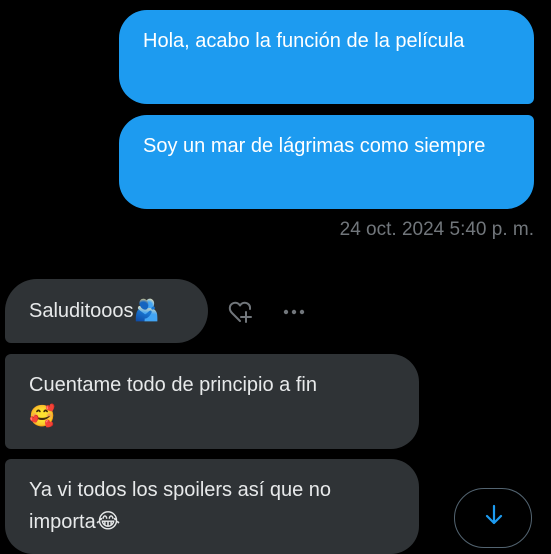  What do you see at coordinates (326, 57) in the screenshot?
I see `sent-message-bubble: Hola, acabo la función de la película` at bounding box center [326, 57].